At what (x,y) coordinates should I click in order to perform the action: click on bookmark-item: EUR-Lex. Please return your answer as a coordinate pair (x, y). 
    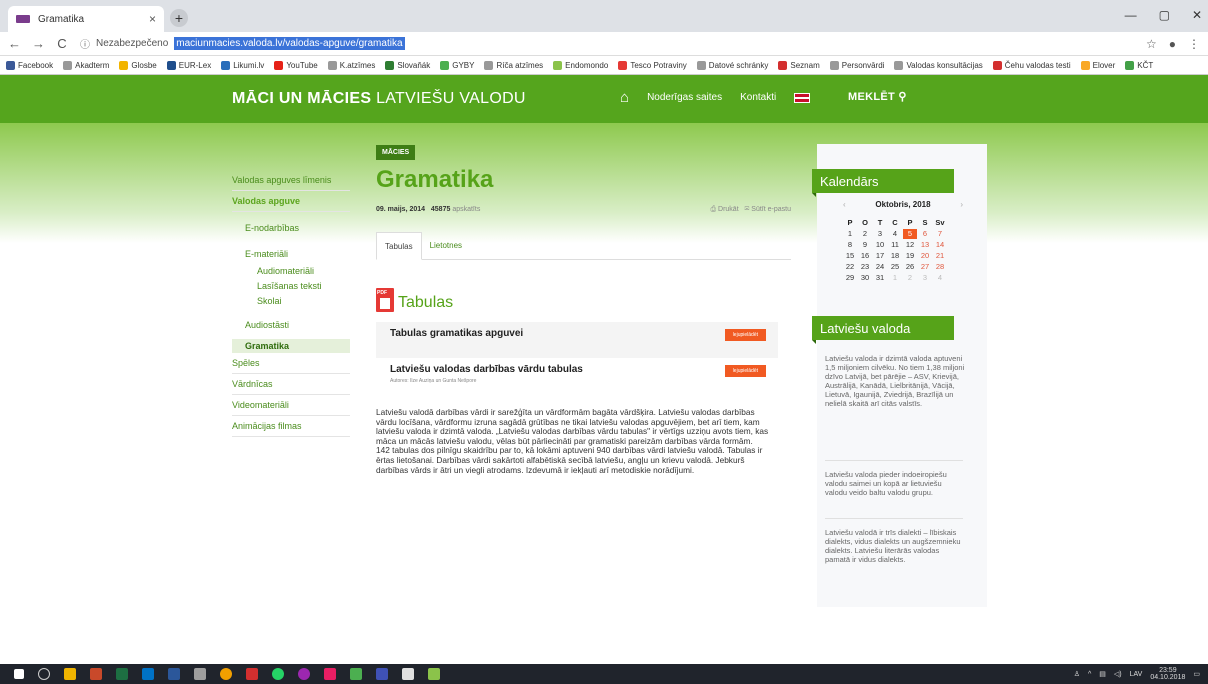
    Looking at the image, I should click on (188, 65).